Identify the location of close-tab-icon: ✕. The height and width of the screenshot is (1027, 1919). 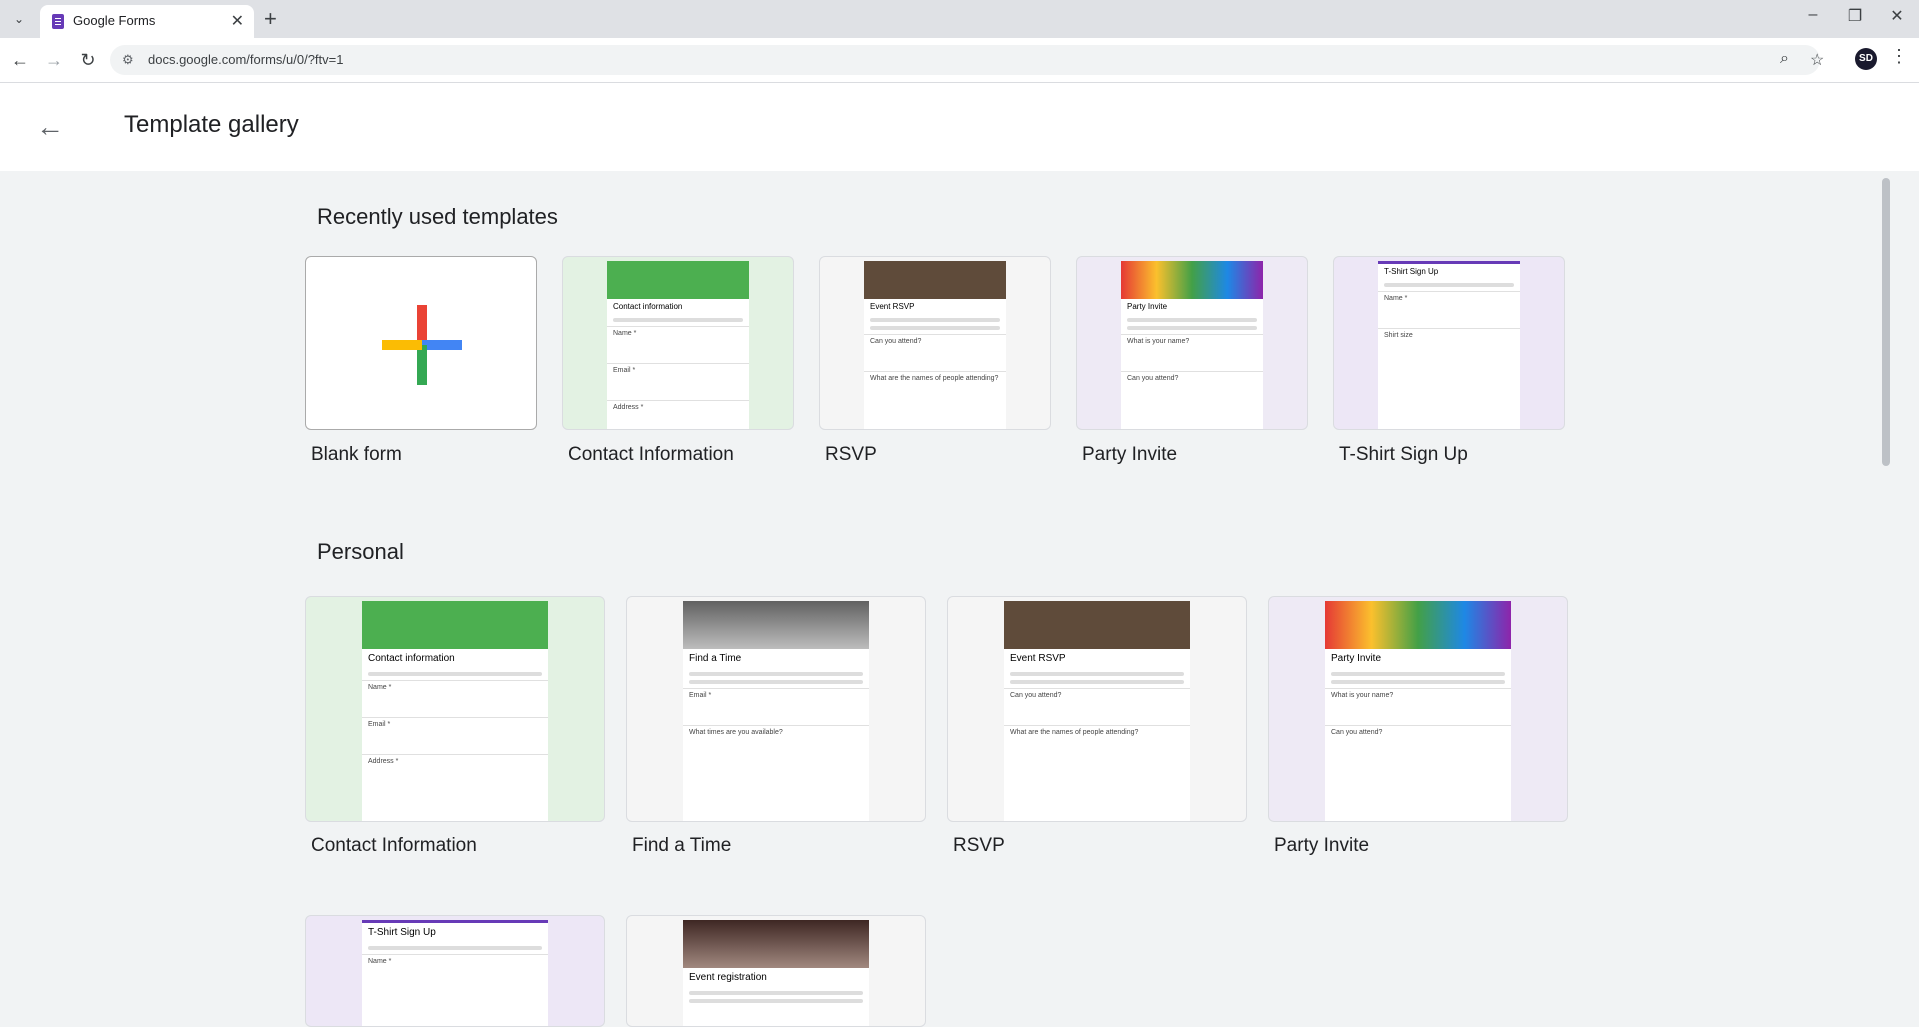
(237, 21).